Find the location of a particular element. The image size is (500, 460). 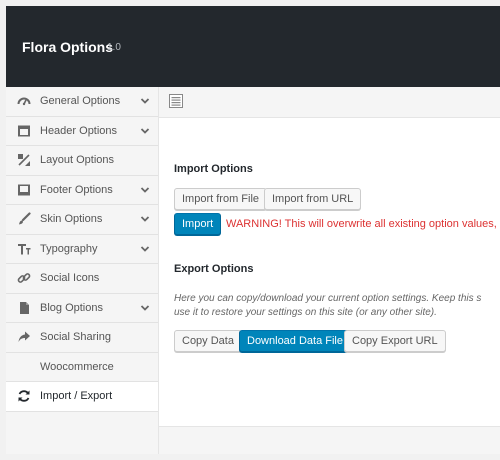

sidebar-item-typography: Typography is located at coordinates (82, 249).